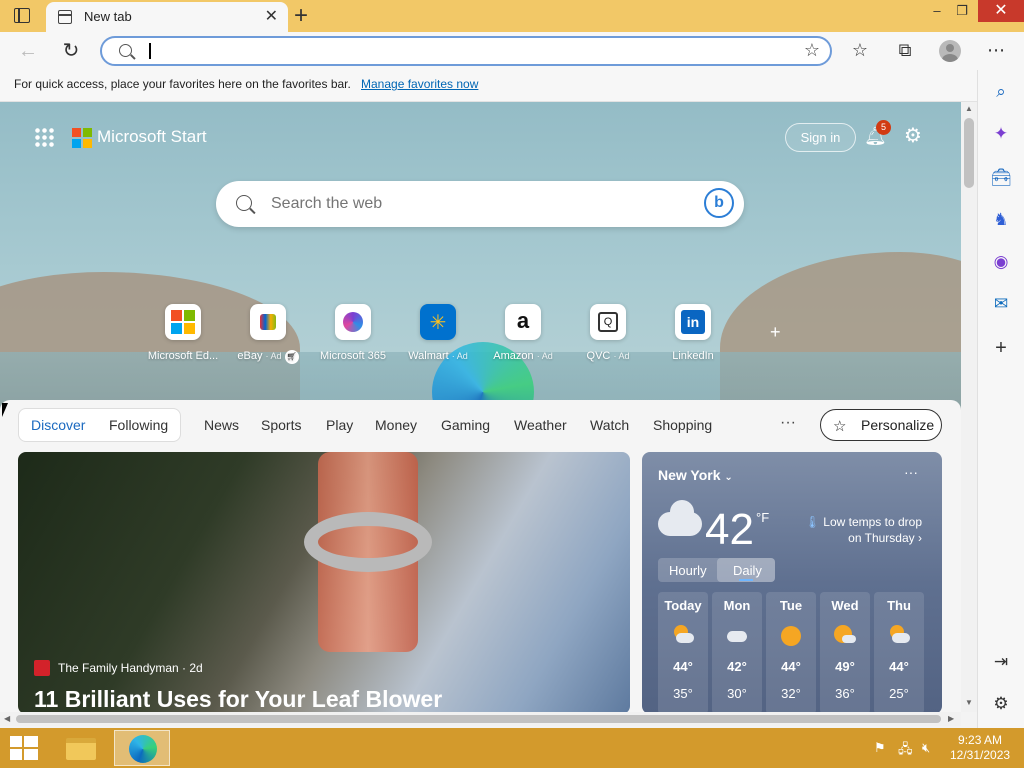 This screenshot has height=768, width=1024. What do you see at coordinates (969, 702) in the screenshot?
I see `scroll-down-icon: ▼` at bounding box center [969, 702].